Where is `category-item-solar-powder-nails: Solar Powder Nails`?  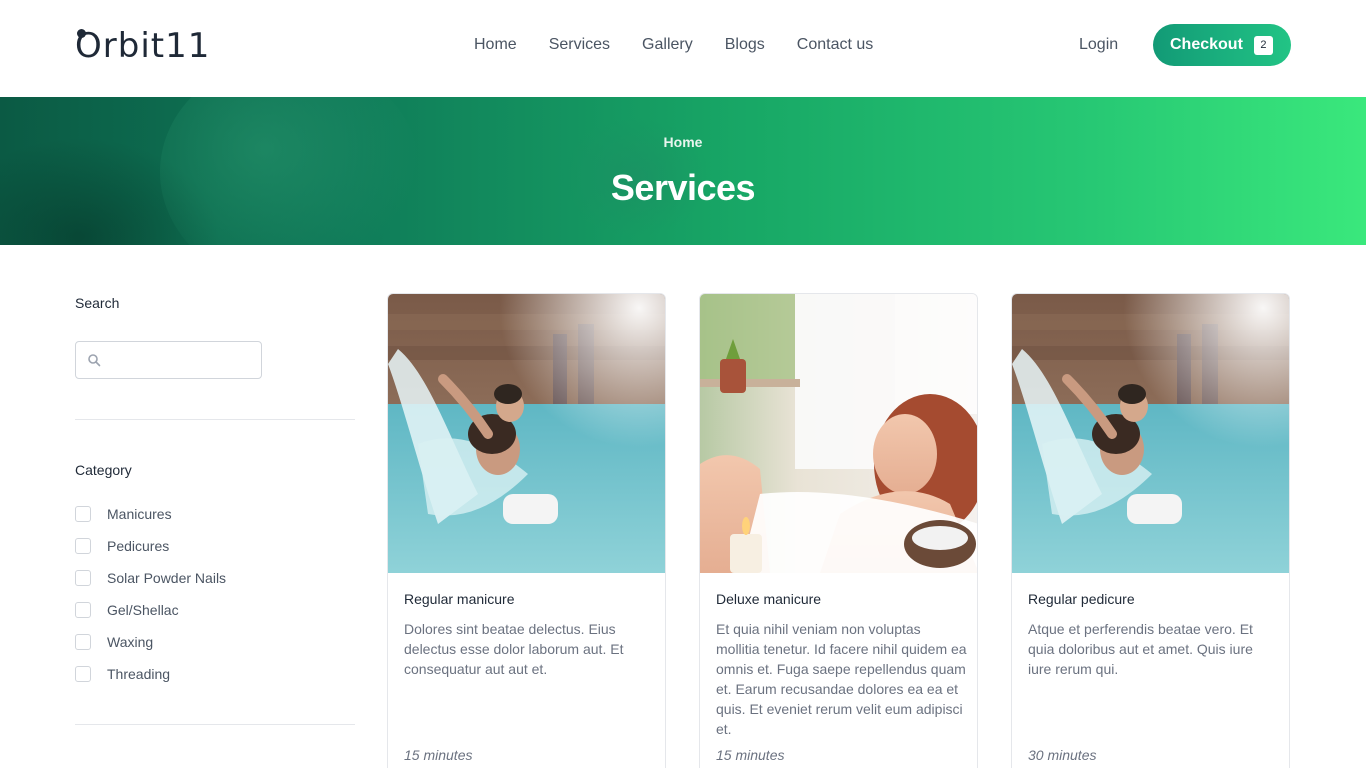
category-item-solar-powder-nails: Solar Powder Nails is located at coordinates (150, 578).